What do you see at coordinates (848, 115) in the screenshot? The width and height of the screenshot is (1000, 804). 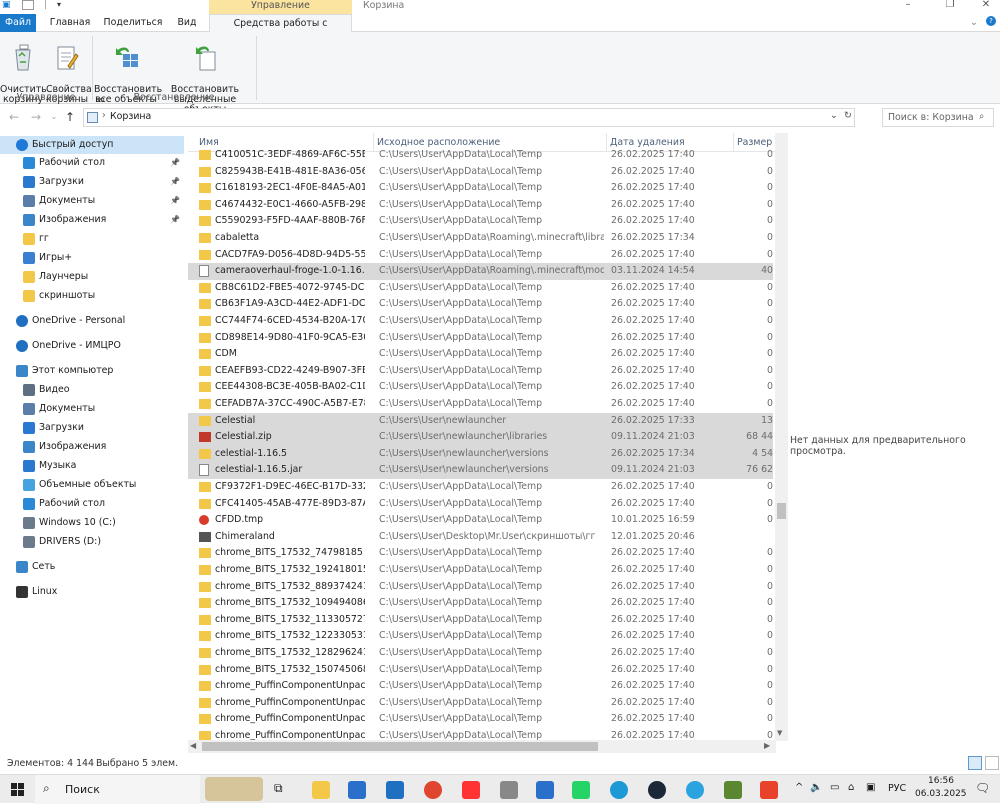 I see `refresh-icon: ↻` at bounding box center [848, 115].